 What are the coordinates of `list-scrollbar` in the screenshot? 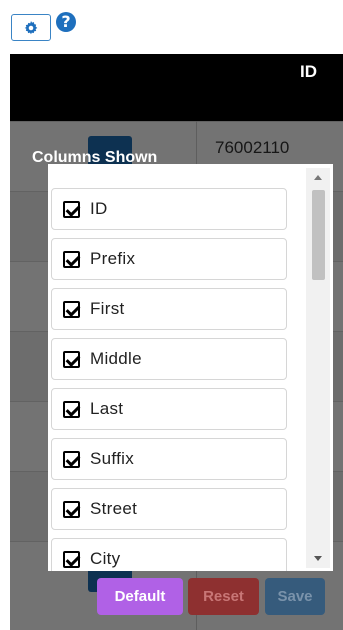 It's located at (318, 368).